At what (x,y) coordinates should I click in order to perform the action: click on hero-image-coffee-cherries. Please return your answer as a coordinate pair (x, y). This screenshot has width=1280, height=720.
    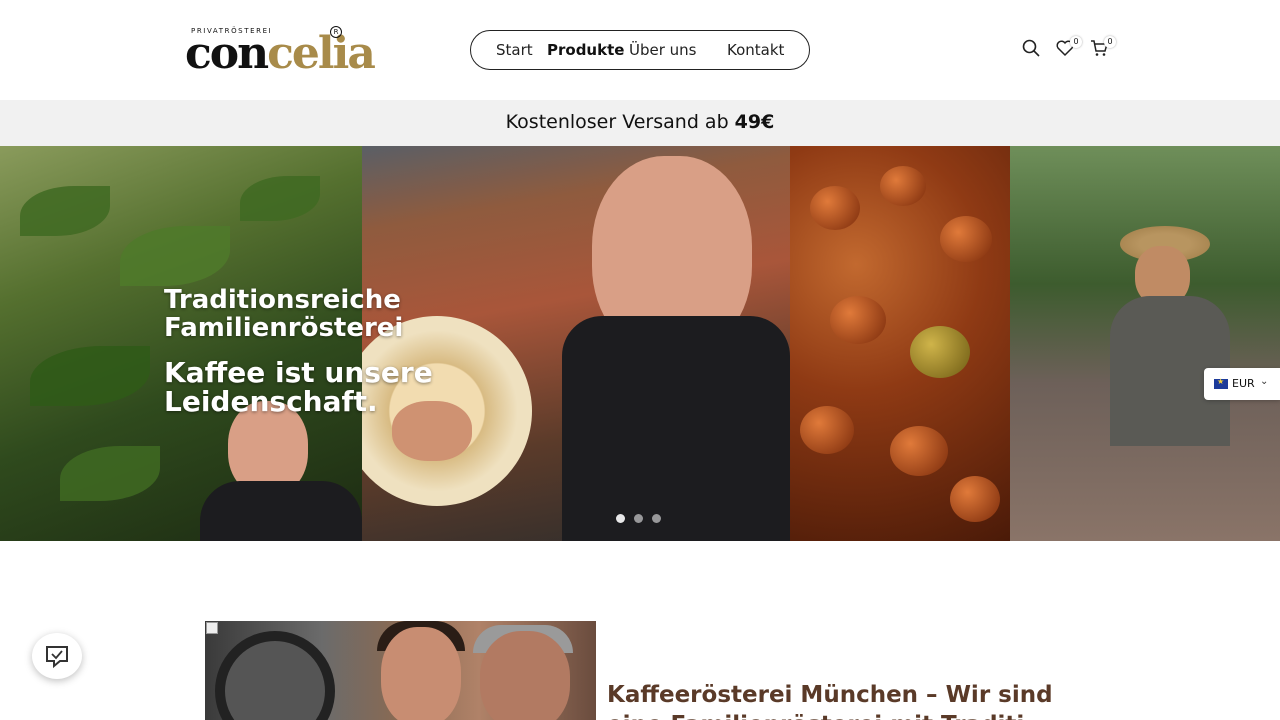
    Looking at the image, I should click on (900, 343).